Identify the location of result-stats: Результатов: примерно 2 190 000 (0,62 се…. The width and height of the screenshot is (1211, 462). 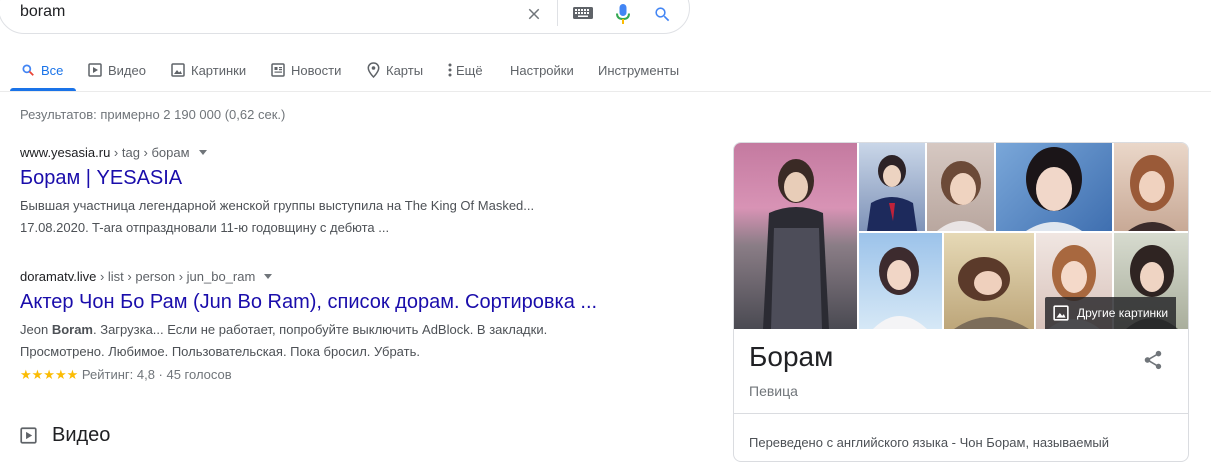
(153, 114).